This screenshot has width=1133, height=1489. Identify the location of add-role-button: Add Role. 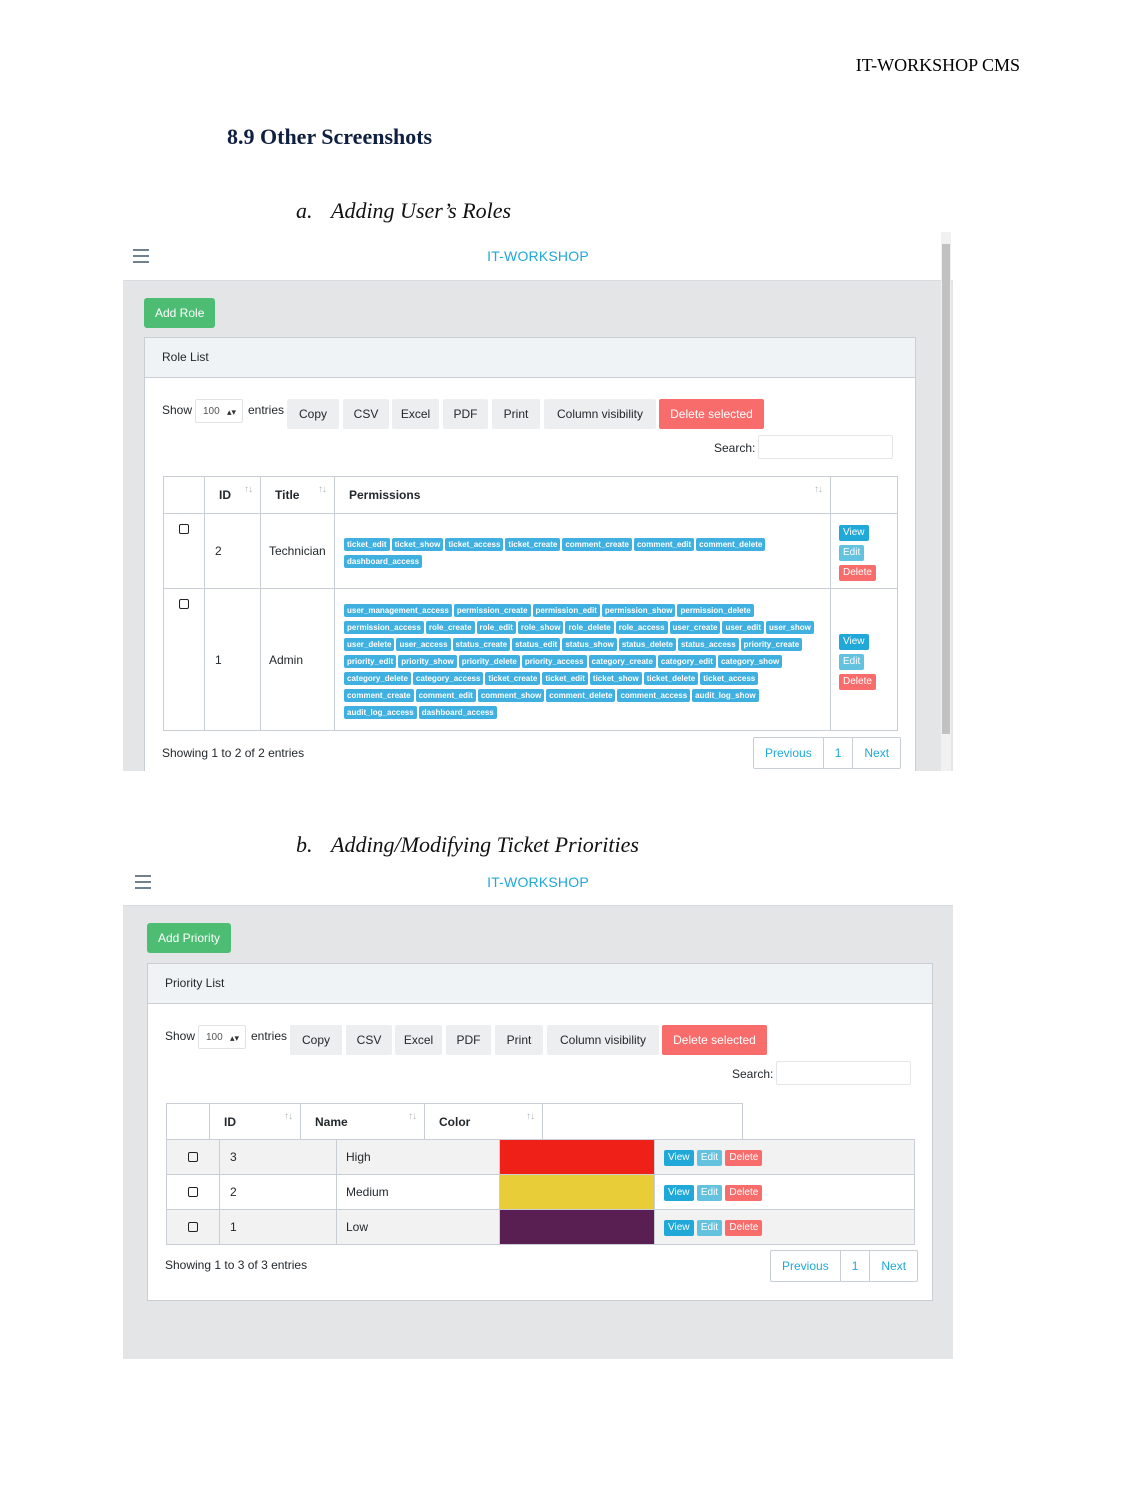
(180, 313).